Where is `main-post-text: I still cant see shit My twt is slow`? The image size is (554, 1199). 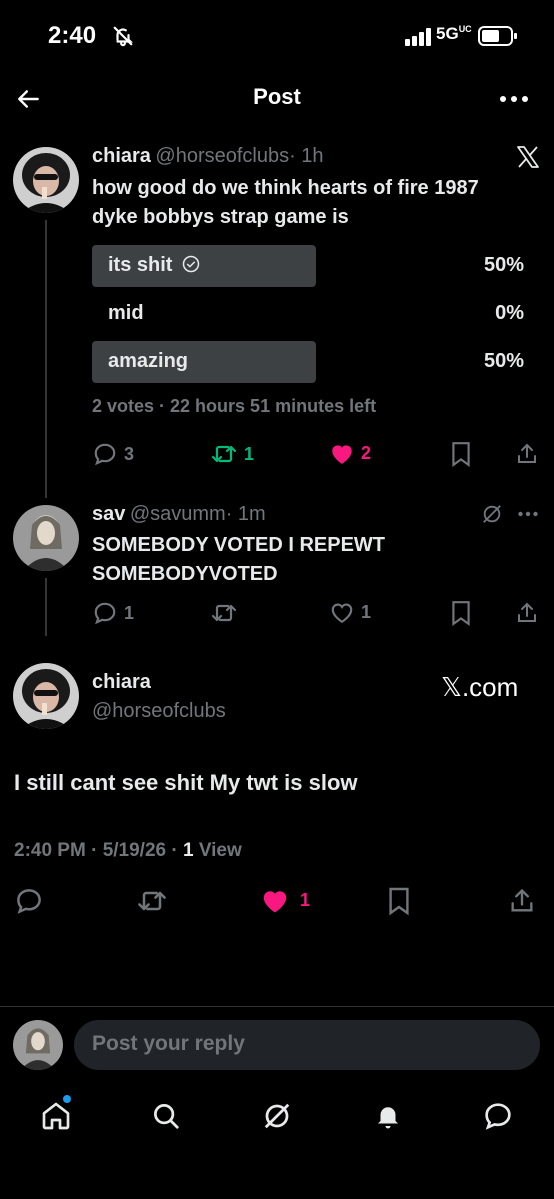 main-post-text: I still cant see shit My twt is slow is located at coordinates (186, 782).